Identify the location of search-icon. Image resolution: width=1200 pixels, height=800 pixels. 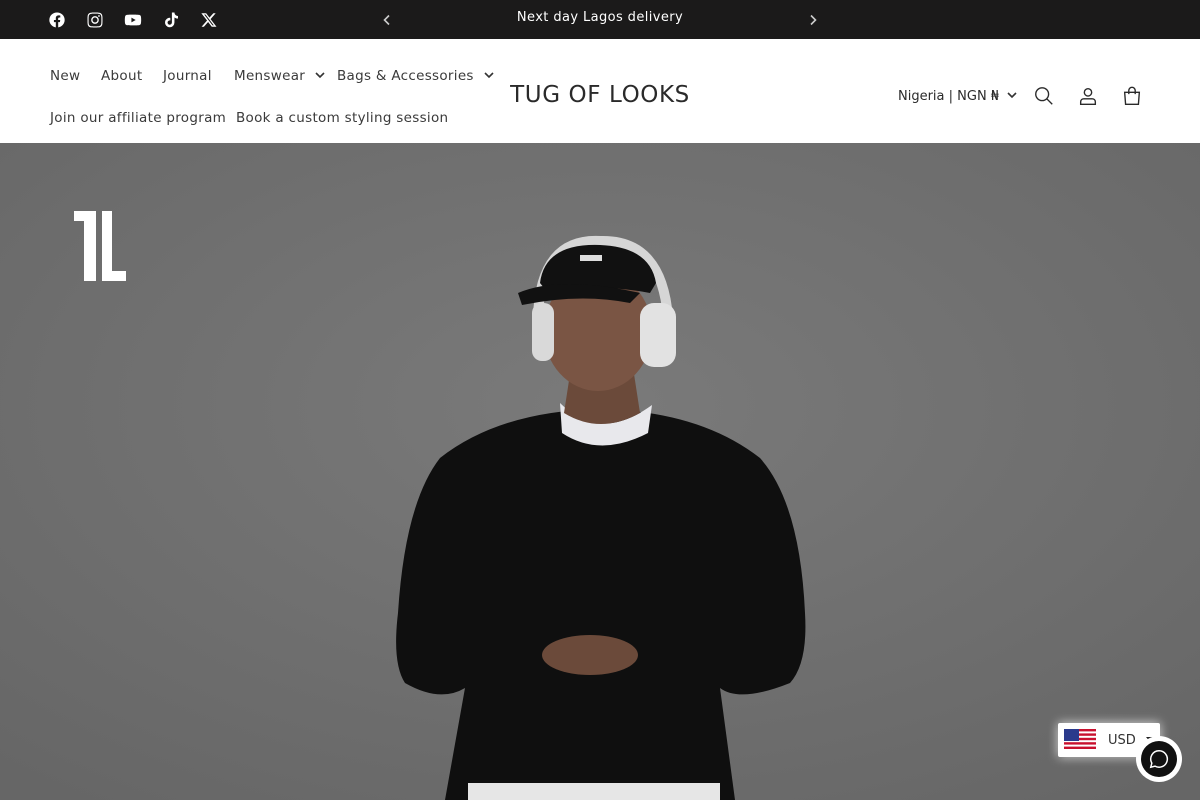
(1044, 96).